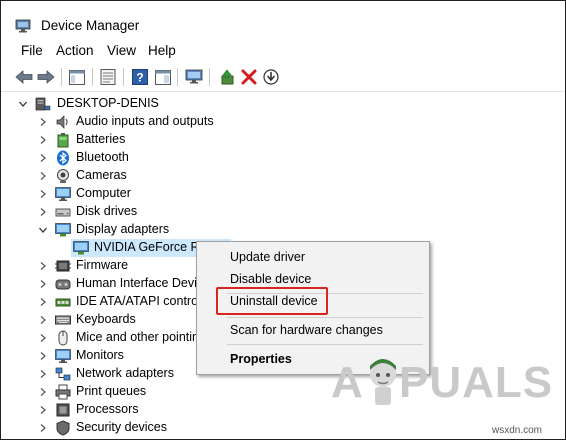  Describe the element at coordinates (107, 211) in the screenshot. I see `tree-item-label: Disk drives` at that location.